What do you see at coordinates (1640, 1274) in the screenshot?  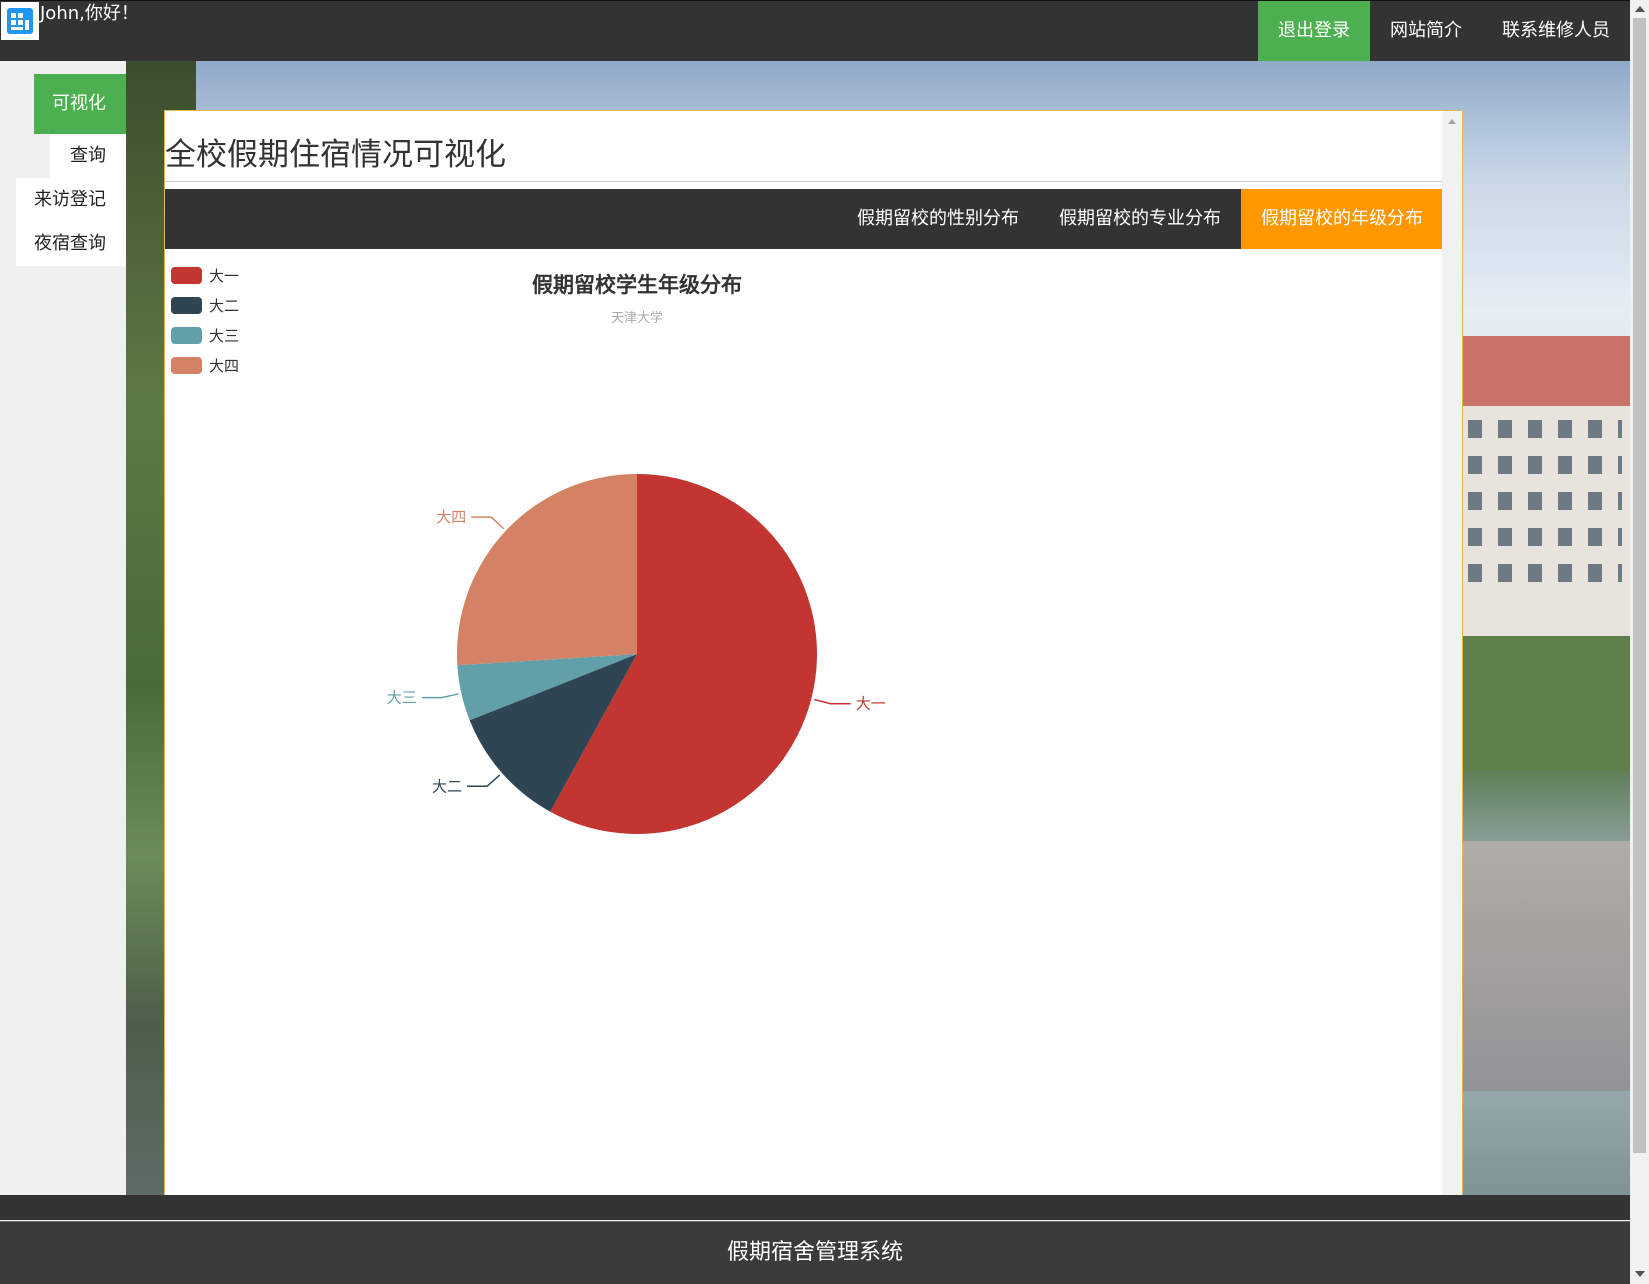 I see `scroll-down-icon` at bounding box center [1640, 1274].